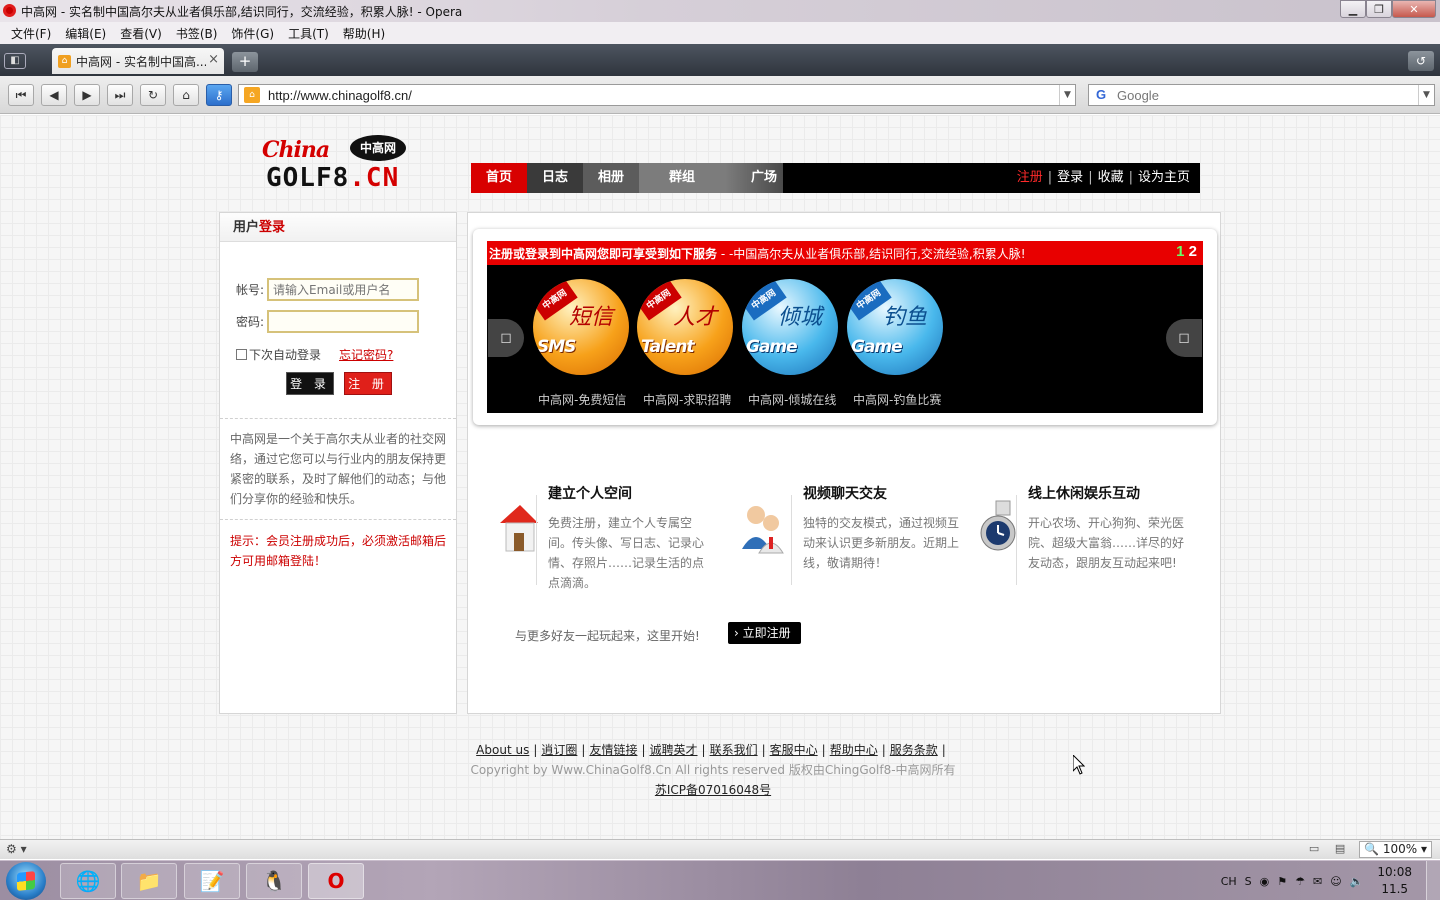  Describe the element at coordinates (186, 95) in the screenshot. I see `home-icon: ⌂` at that location.